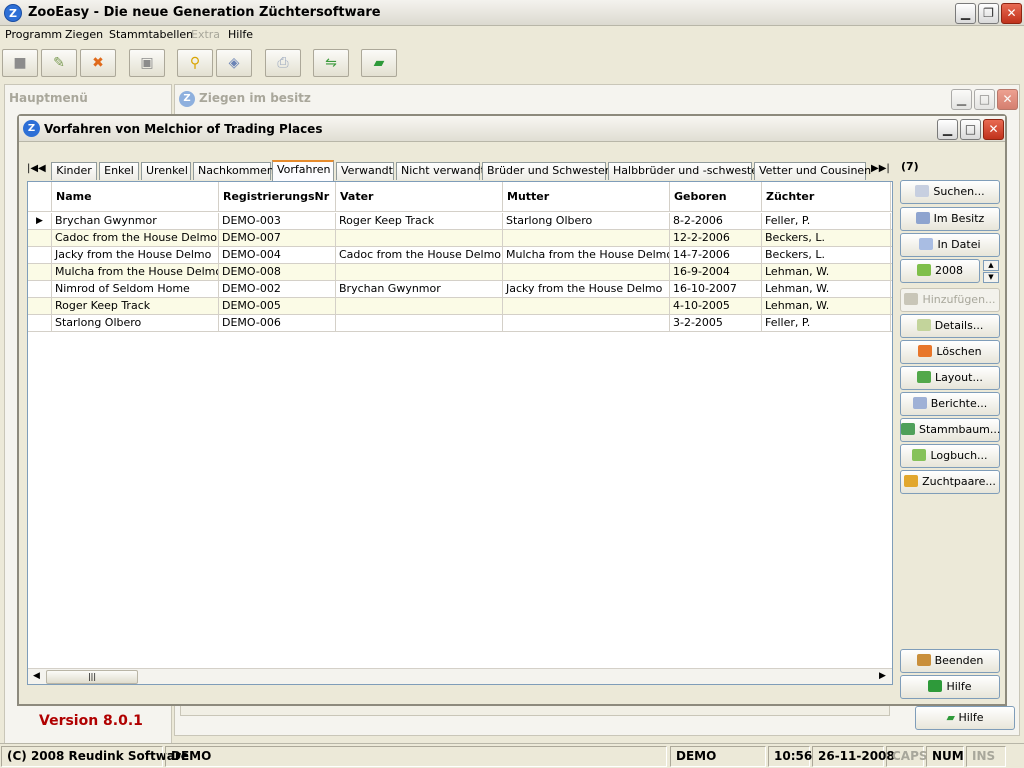 This screenshot has height=768, width=1024. What do you see at coordinates (965, 13) in the screenshot?
I see `minimize-button: ▁` at bounding box center [965, 13].